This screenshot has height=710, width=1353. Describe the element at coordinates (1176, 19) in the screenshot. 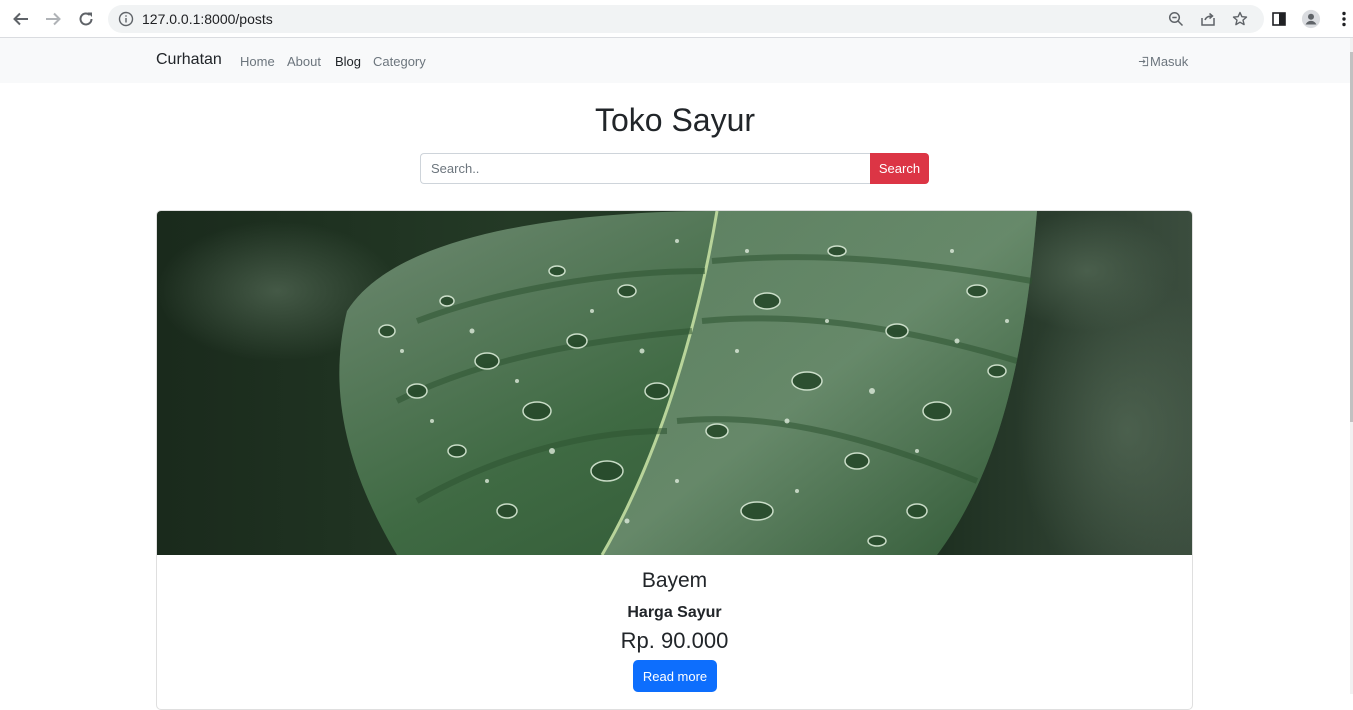

I see `zoom-icon` at that location.